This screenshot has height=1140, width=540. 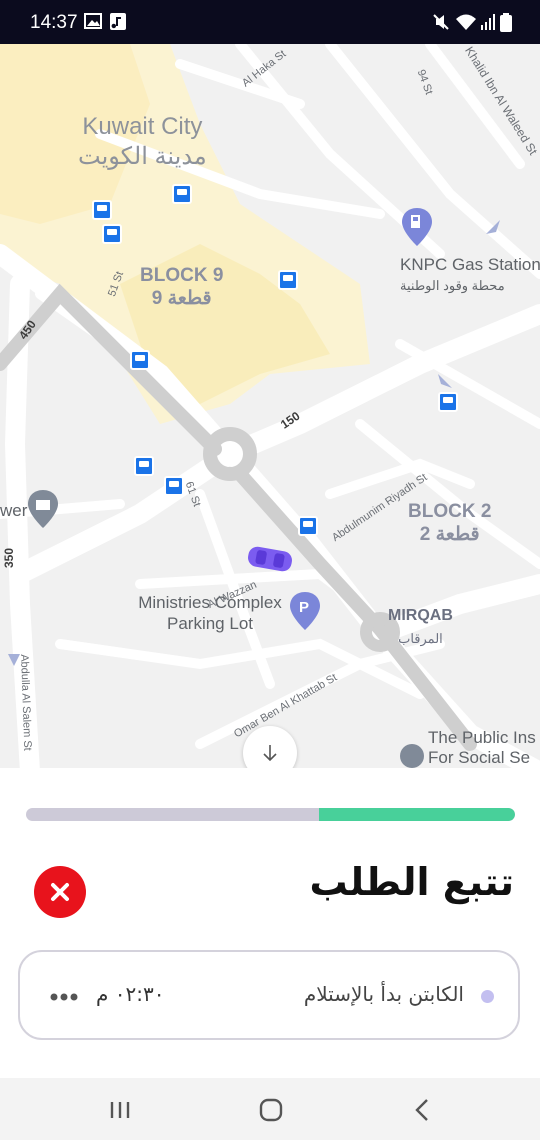 I want to click on recent-apps-icon, so click(x=121, y=1110).